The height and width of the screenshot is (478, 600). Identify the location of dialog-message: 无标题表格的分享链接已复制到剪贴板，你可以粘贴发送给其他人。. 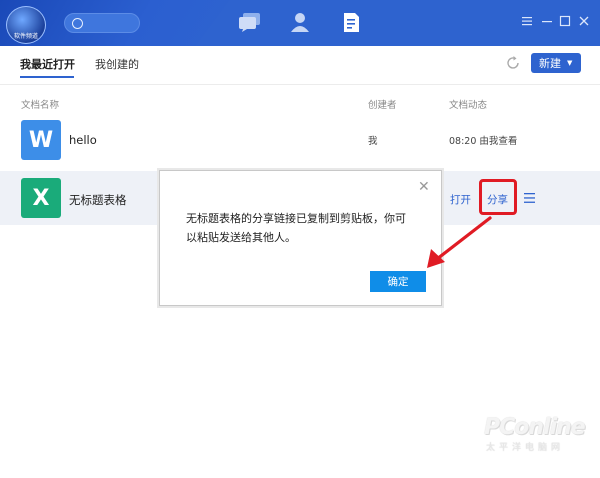
(296, 228).